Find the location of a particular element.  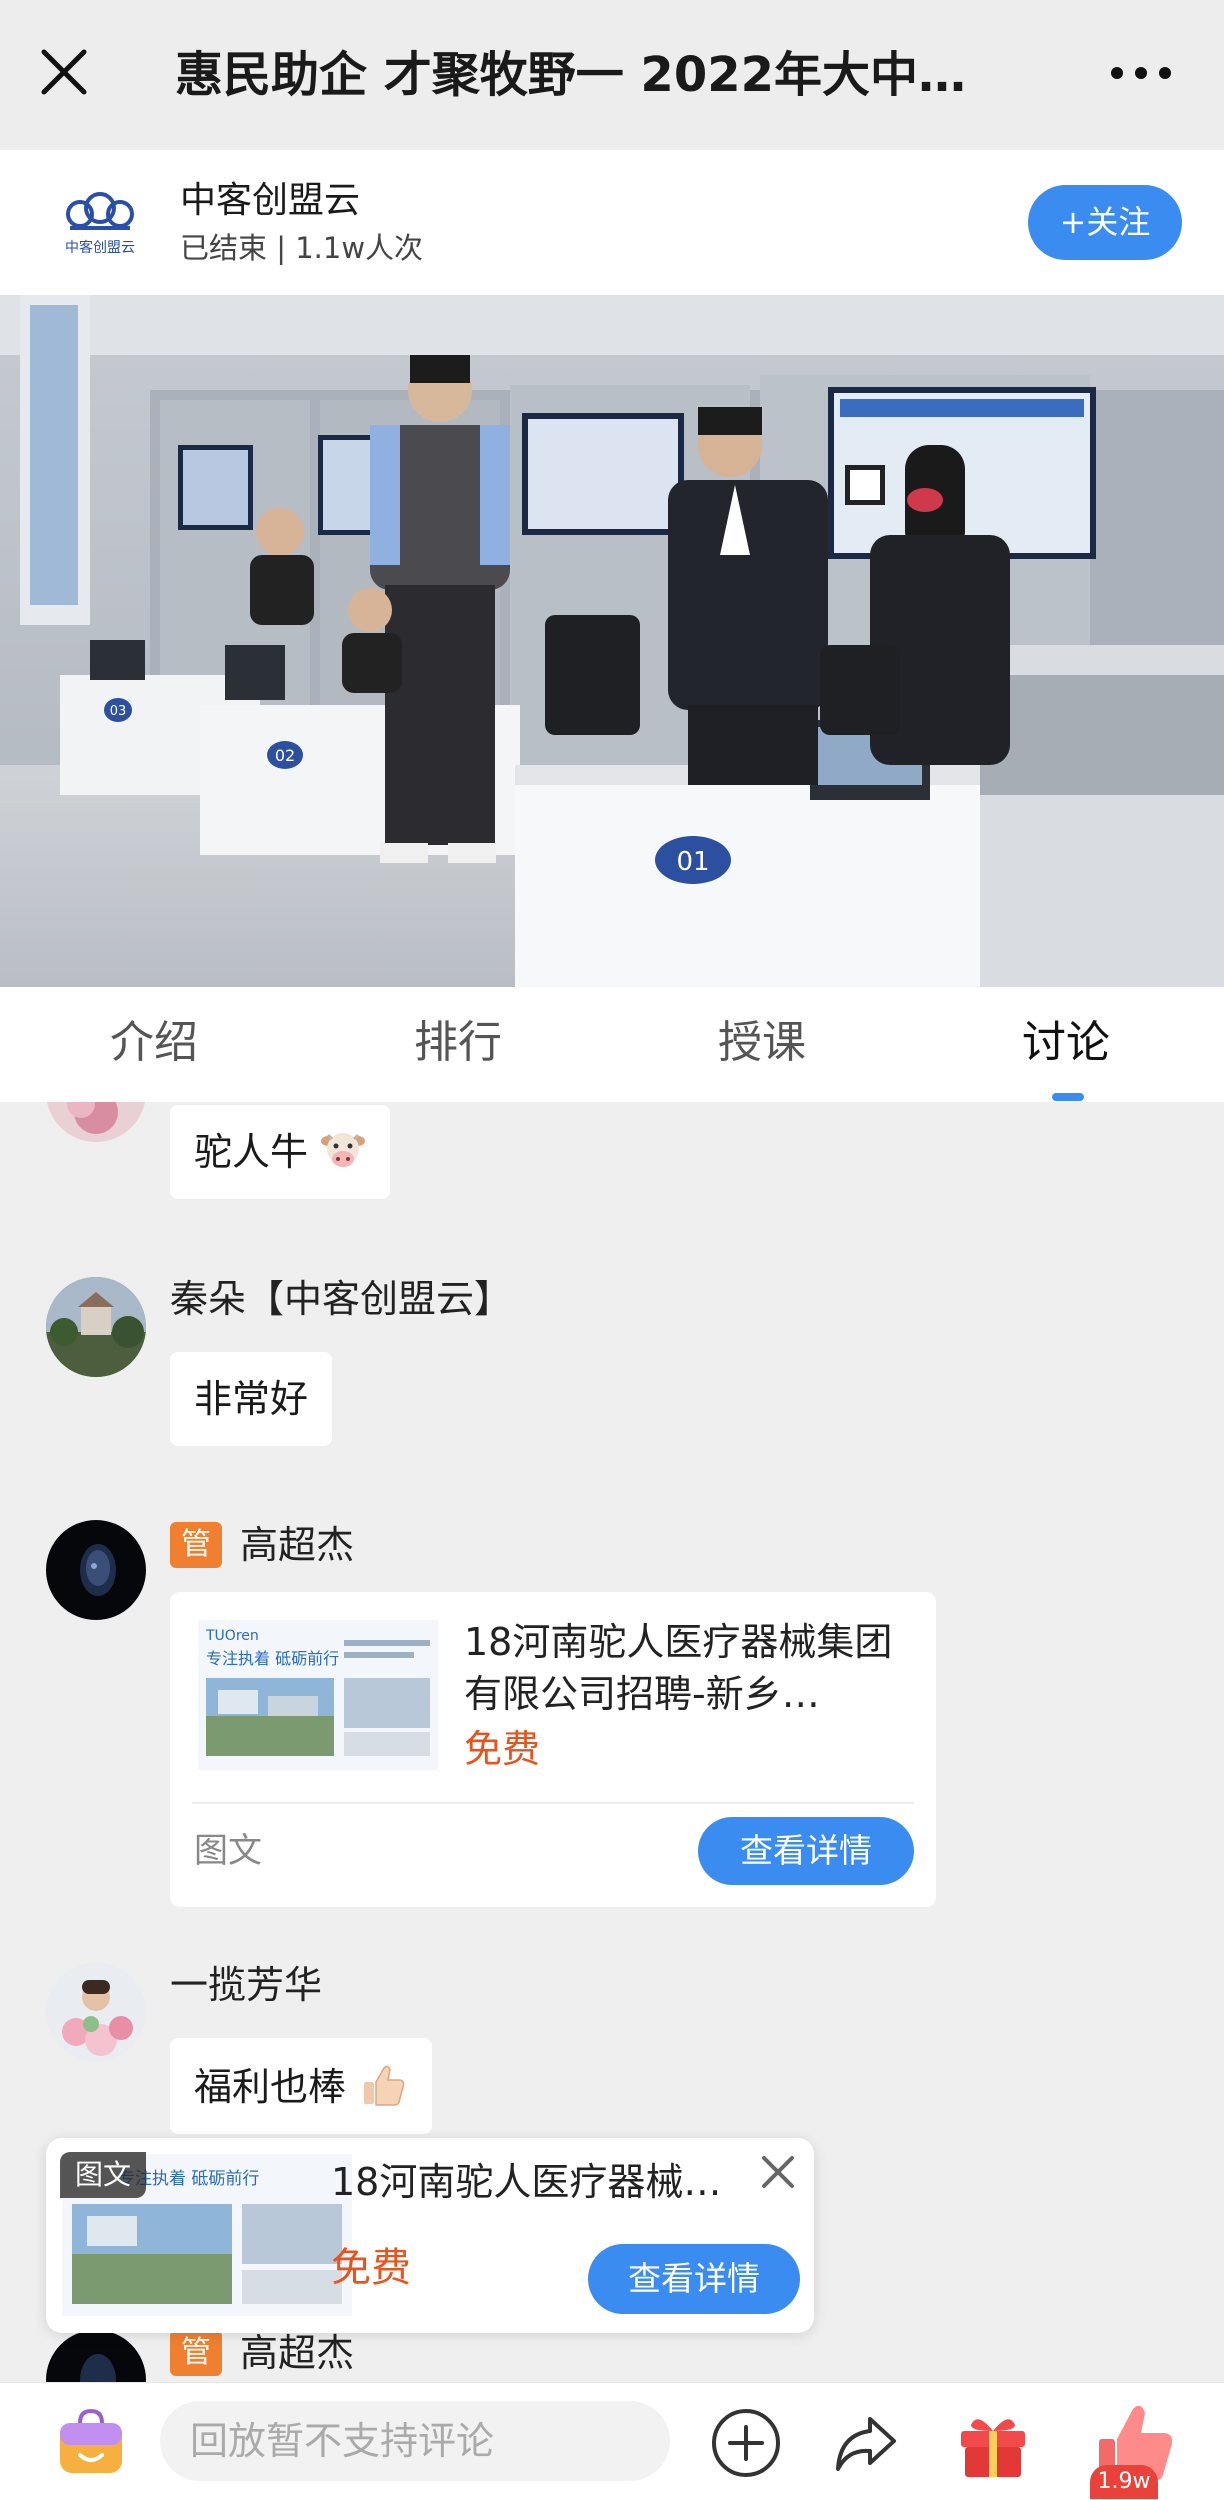

message-text: 福利也棒 is located at coordinates (270, 2087).